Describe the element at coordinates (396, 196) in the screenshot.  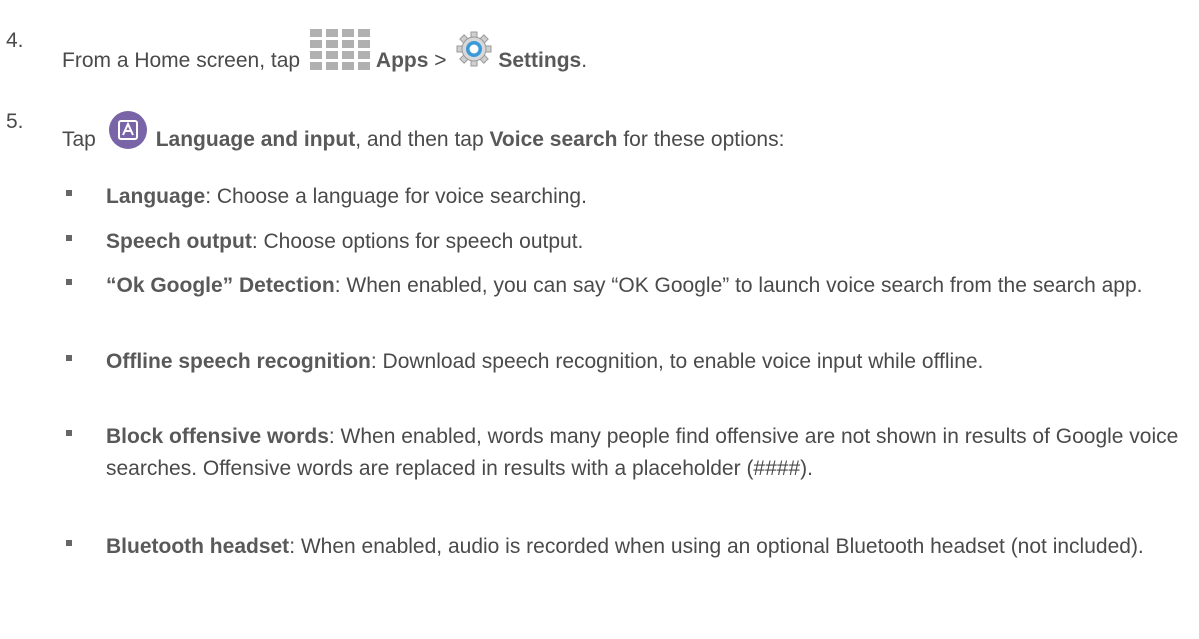
I see `option-description: : Choose a language for voice searching.` at that location.